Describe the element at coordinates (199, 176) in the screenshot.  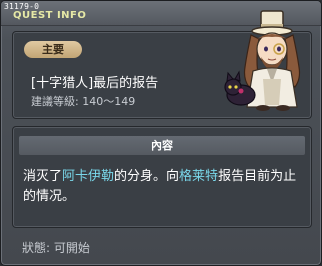
I see `npc-name-grant: 格莱特` at that location.